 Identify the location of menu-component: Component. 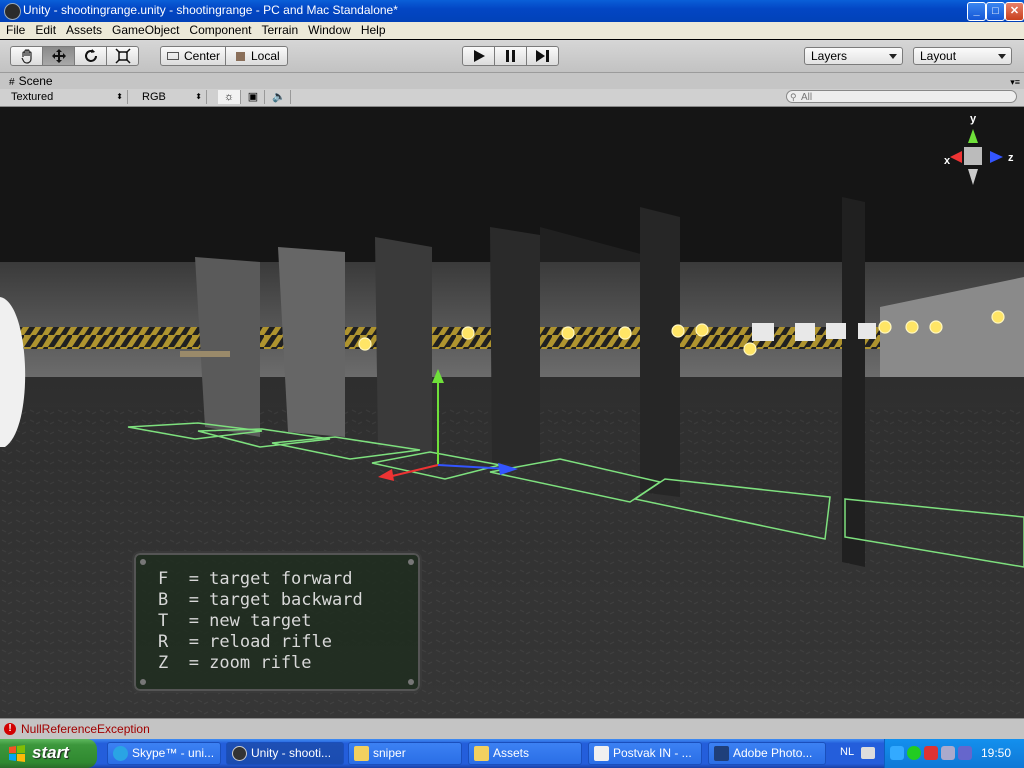
(220, 29).